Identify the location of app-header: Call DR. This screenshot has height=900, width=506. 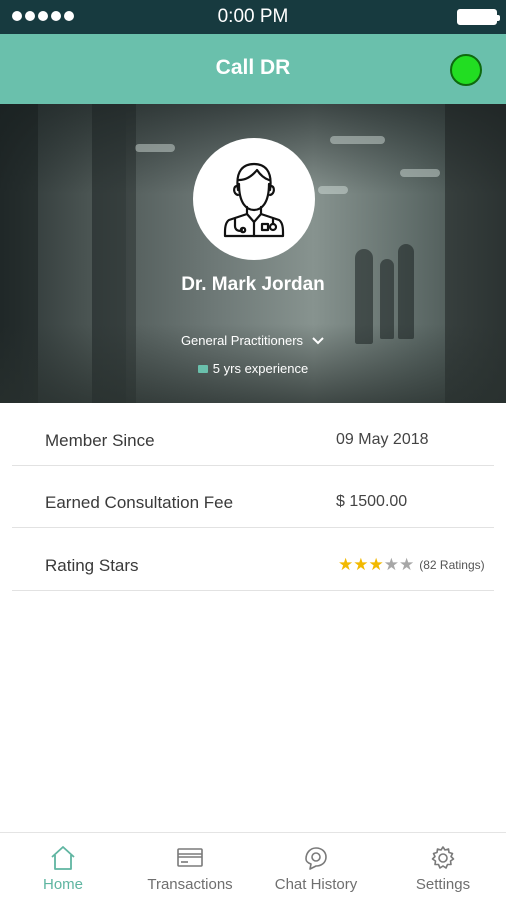
(253, 69).